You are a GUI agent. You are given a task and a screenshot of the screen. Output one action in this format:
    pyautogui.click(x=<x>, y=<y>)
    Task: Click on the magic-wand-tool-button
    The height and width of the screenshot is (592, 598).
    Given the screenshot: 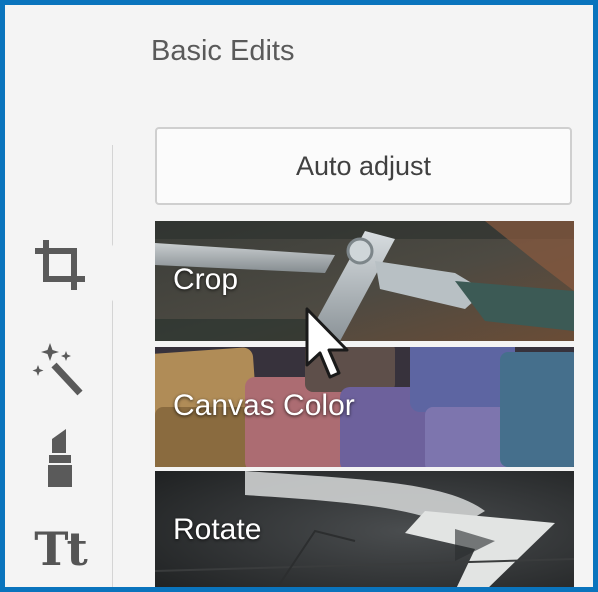 What is the action you would take?
    pyautogui.click(x=60, y=369)
    